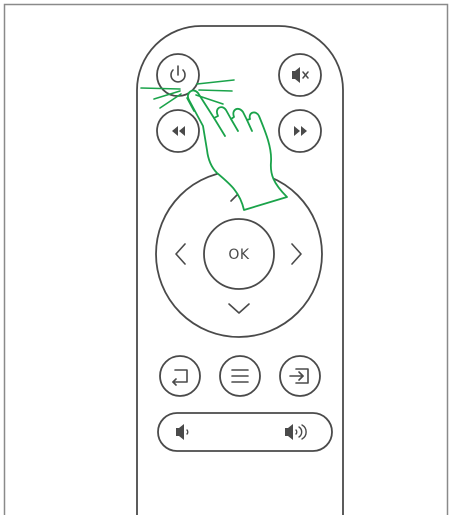 The width and height of the screenshot is (452, 515). What do you see at coordinates (296, 254) in the screenshot?
I see `right-arrow-icon` at bounding box center [296, 254].